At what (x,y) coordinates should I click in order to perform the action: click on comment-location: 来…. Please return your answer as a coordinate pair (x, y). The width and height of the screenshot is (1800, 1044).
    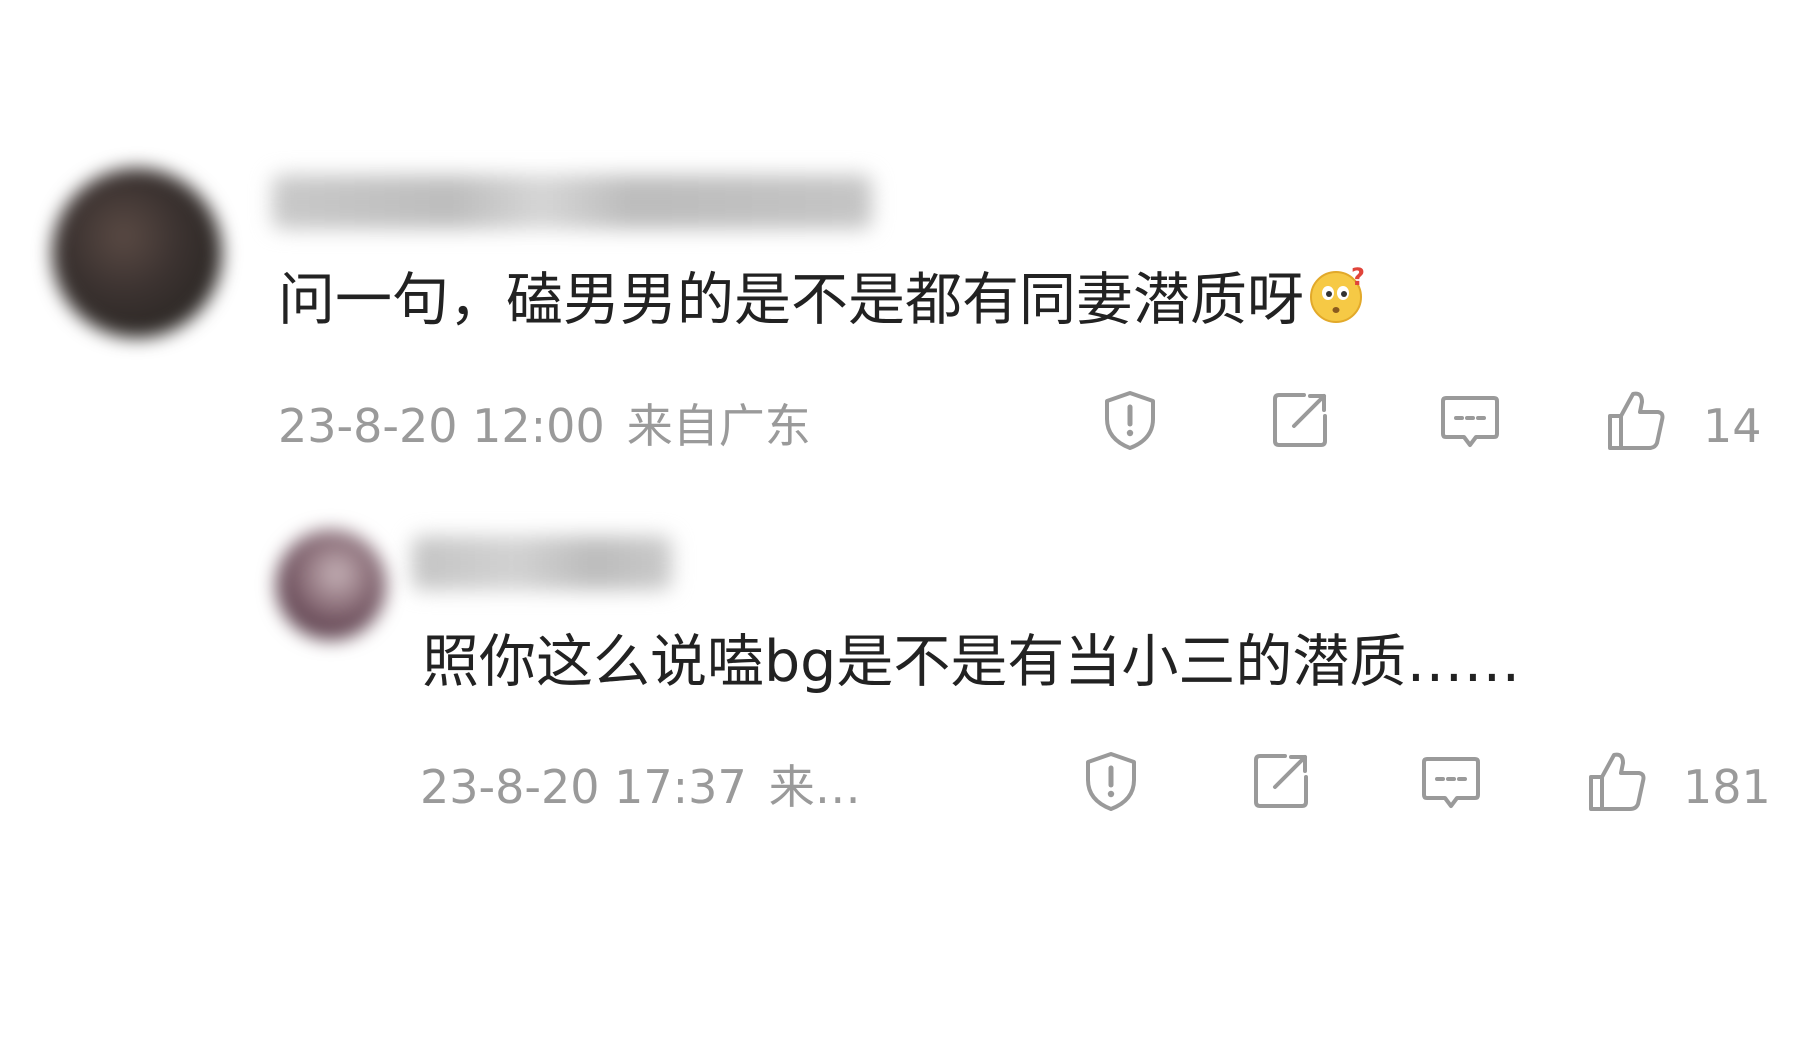
    Looking at the image, I should click on (814, 787).